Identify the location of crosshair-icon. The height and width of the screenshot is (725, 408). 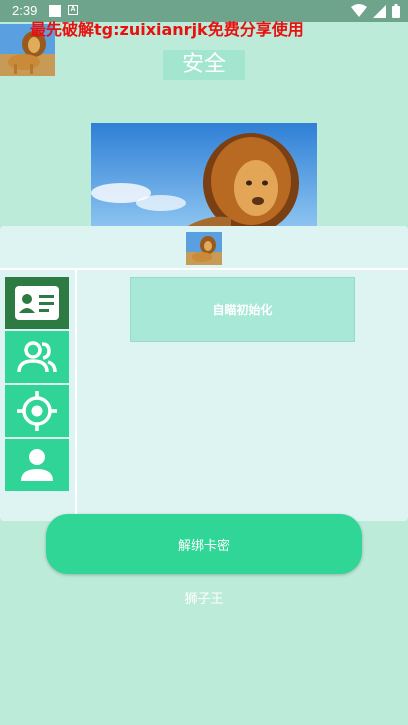
(37, 411).